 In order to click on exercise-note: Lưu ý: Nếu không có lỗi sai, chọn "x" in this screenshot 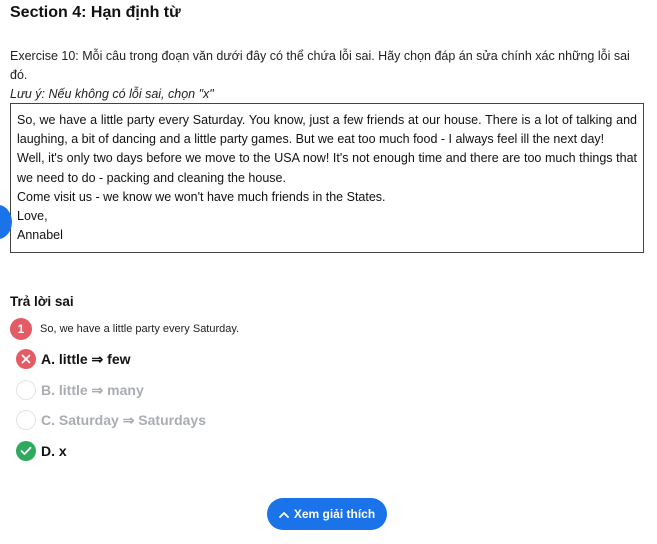, I will do `click(112, 94)`.